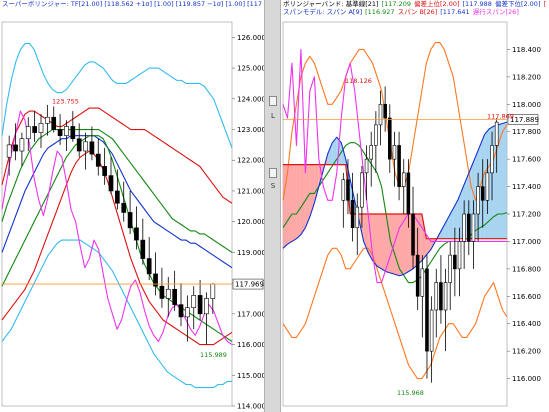 The height and width of the screenshot is (412, 549). What do you see at coordinates (213, 355) in the screenshot?
I see `annotation-low: 115.989` at bounding box center [213, 355].